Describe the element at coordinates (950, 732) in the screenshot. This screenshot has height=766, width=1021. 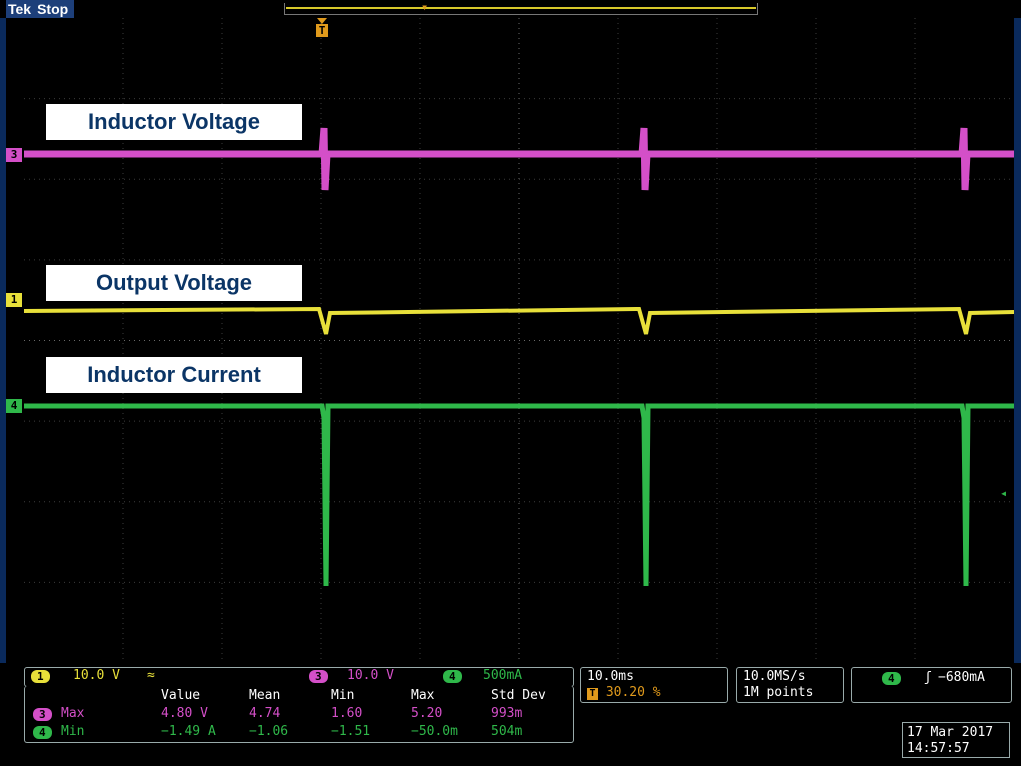
I see `date: 17 Mar 2017` at that location.